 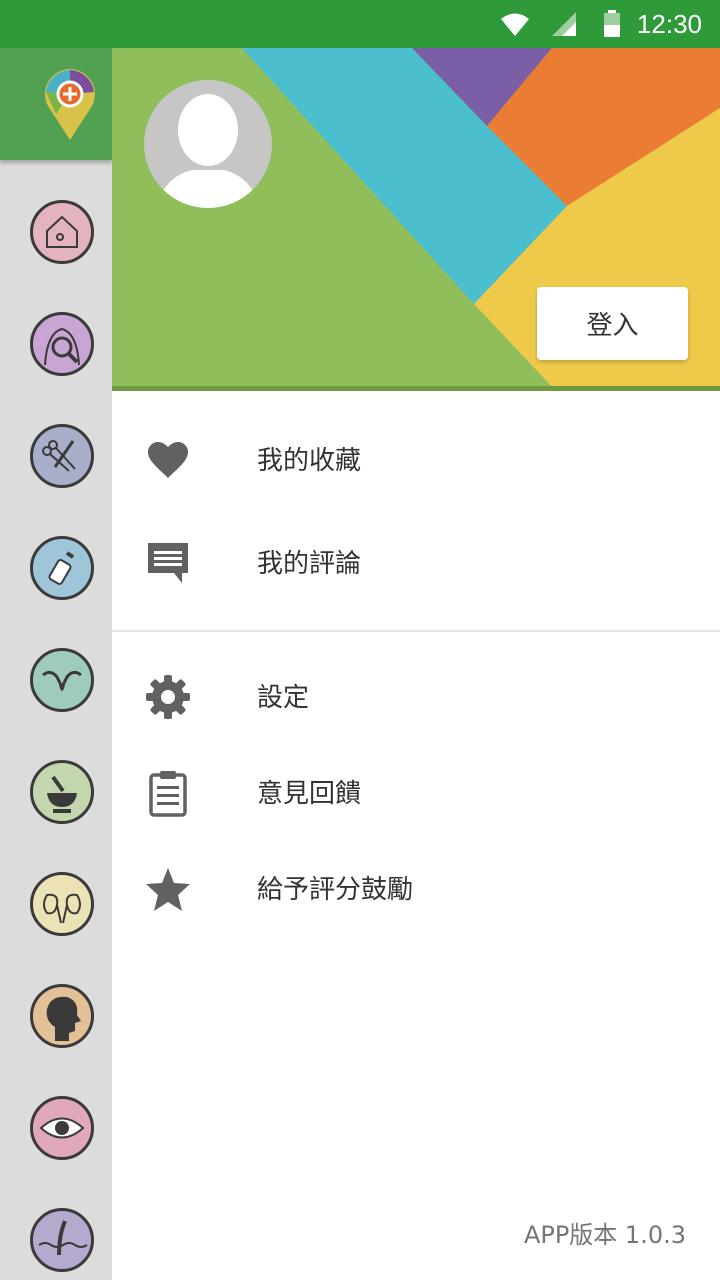 What do you see at coordinates (309, 461) in the screenshot?
I see `menu-label-favorites: 我的收藏` at bounding box center [309, 461].